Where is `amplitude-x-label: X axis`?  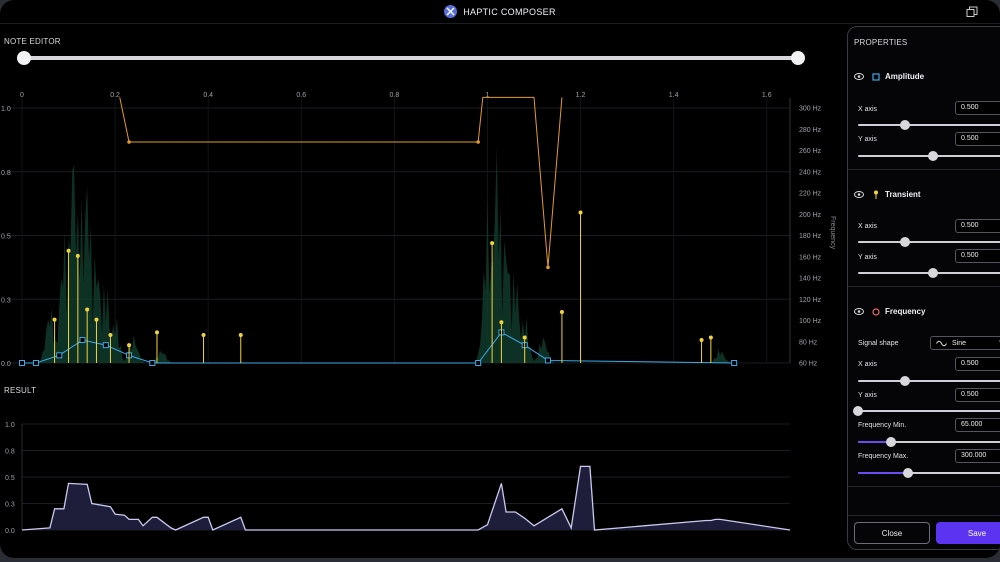 amplitude-x-label: X axis is located at coordinates (868, 109).